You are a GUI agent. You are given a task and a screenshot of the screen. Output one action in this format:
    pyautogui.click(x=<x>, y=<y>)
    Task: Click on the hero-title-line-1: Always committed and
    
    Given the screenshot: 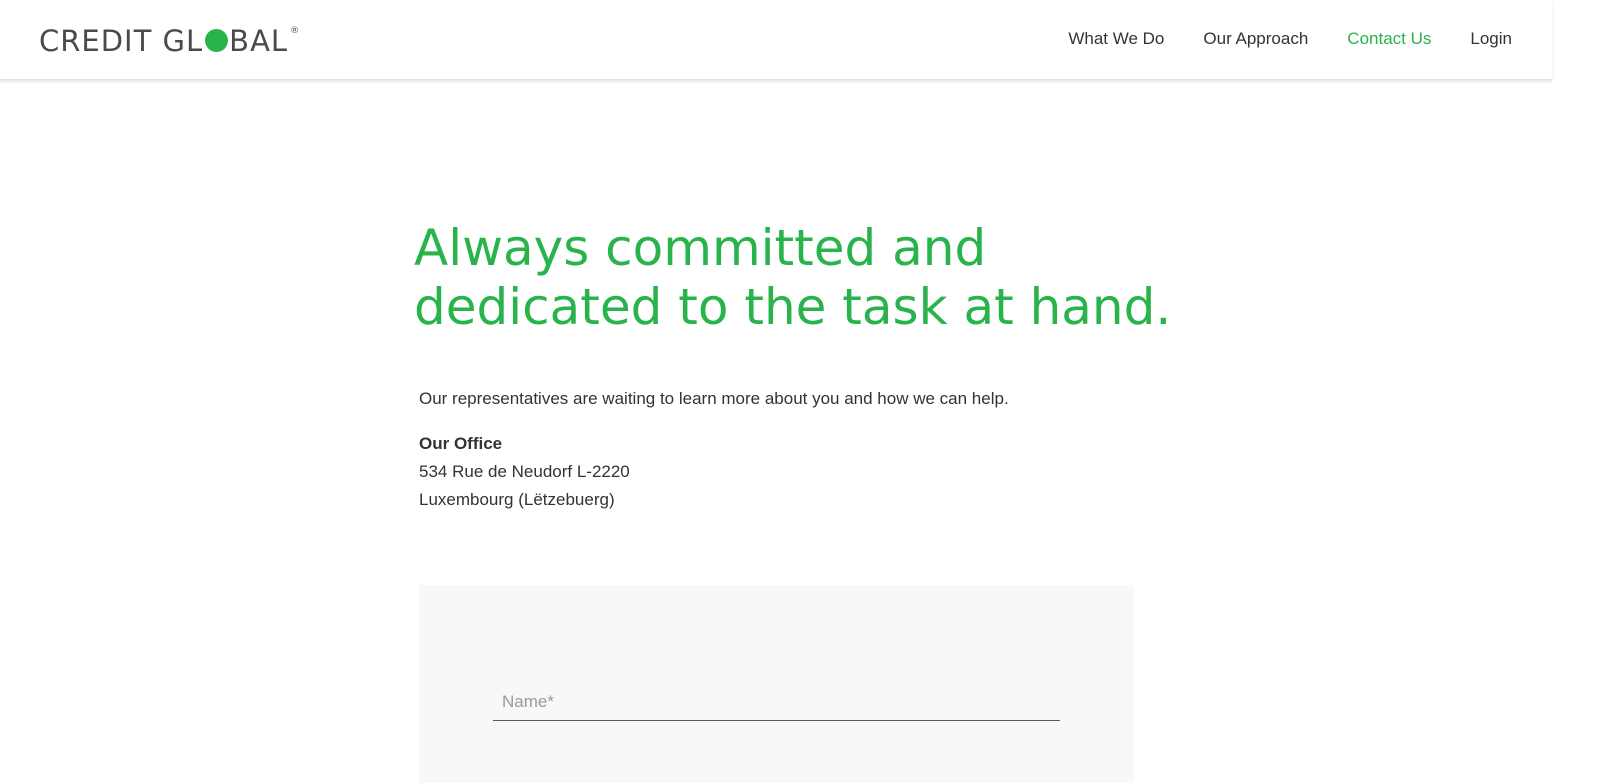 What is the action you would take?
    pyautogui.click(x=700, y=248)
    